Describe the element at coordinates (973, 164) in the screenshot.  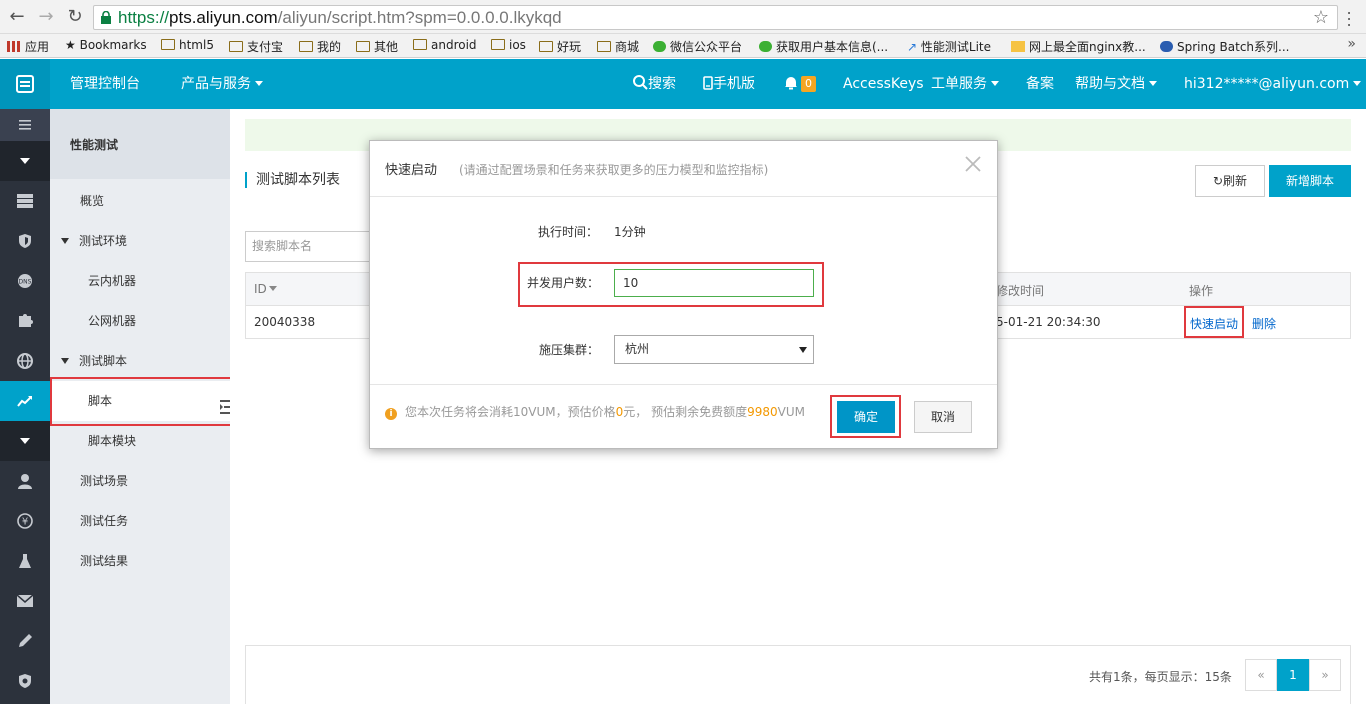
I see `close-icon` at that location.